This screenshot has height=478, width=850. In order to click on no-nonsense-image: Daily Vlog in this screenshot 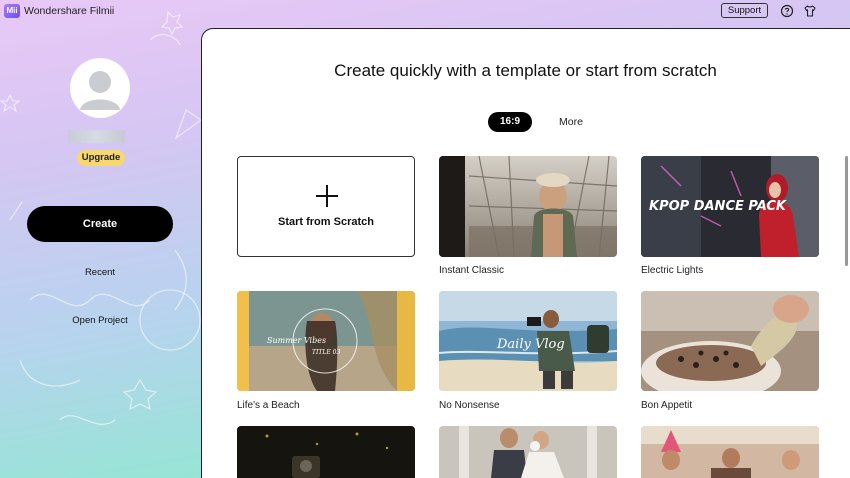, I will do `click(528, 341)`.